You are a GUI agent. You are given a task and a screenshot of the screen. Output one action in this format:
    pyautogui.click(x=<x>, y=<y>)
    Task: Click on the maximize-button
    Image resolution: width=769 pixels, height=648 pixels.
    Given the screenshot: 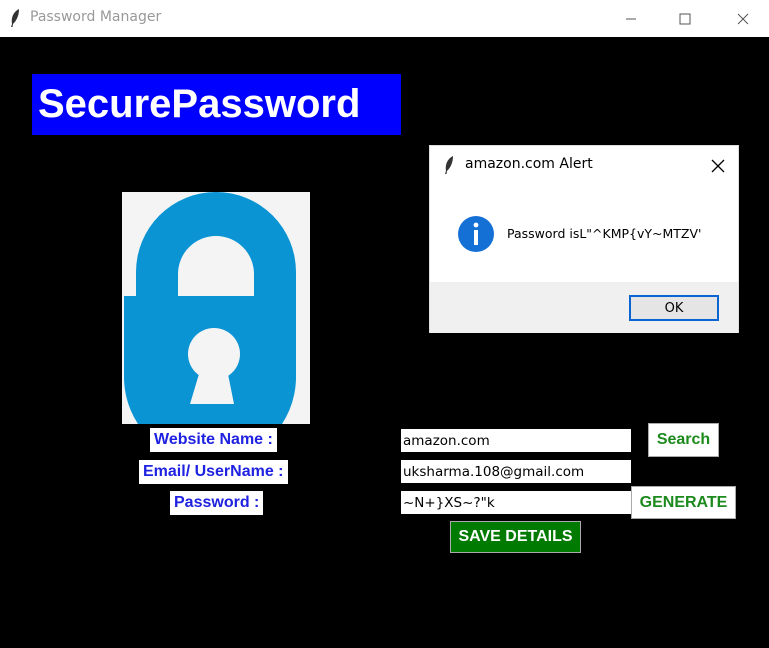 What is the action you would take?
    pyautogui.click(x=685, y=18)
    